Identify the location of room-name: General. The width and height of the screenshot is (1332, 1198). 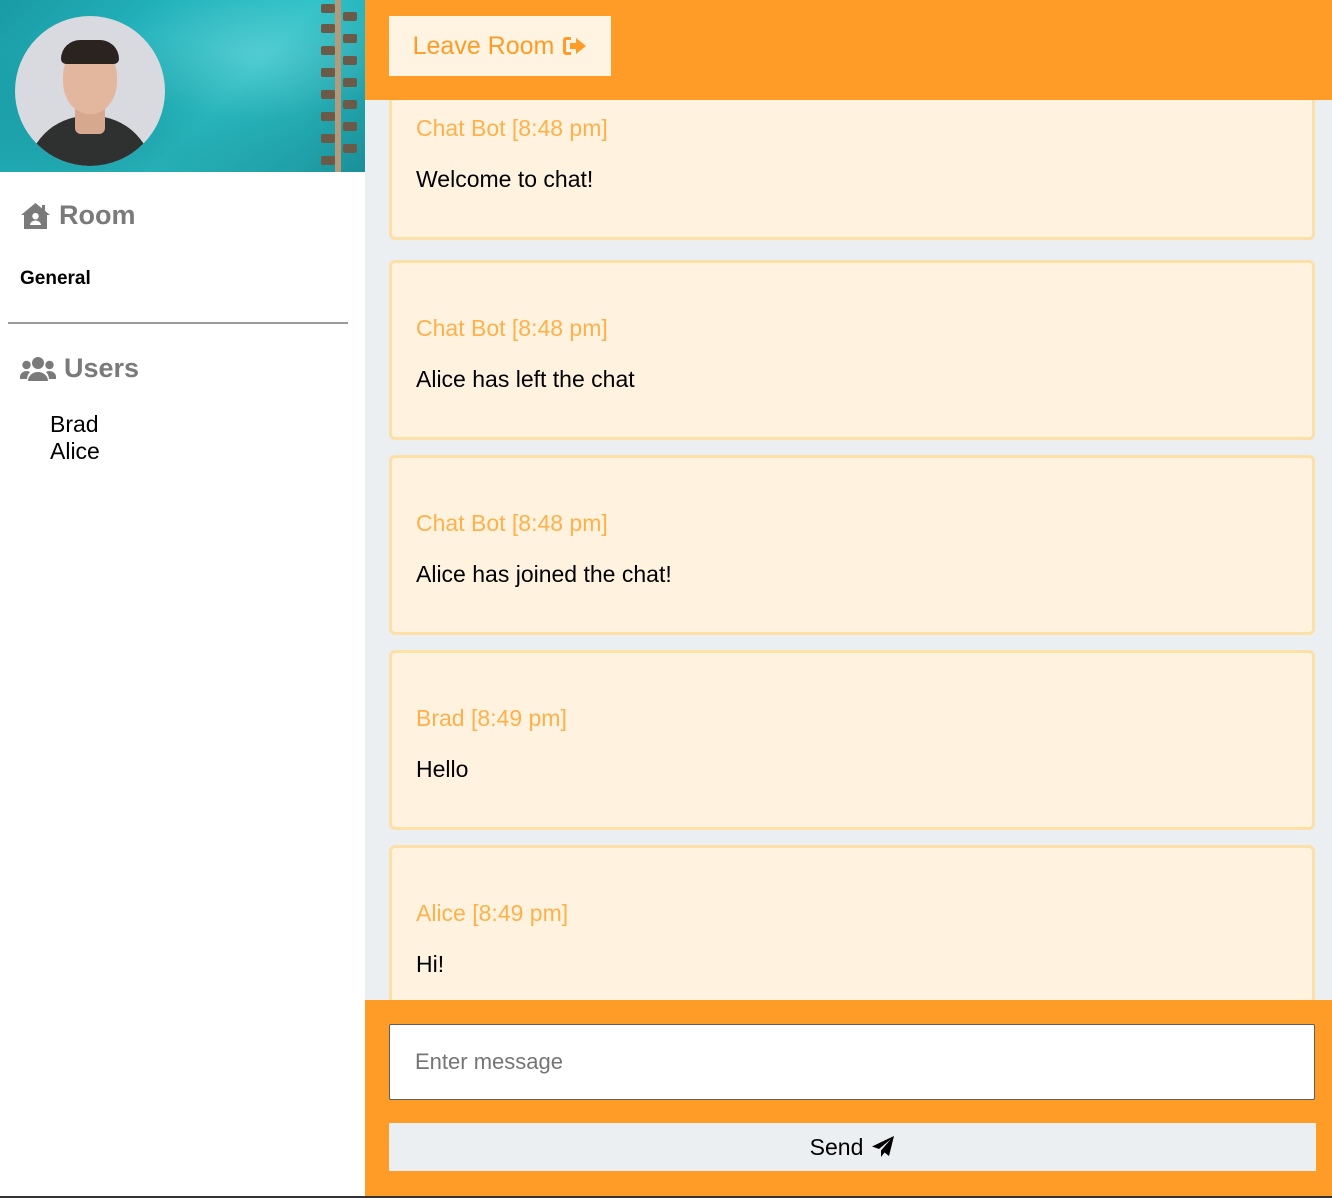
(55, 278).